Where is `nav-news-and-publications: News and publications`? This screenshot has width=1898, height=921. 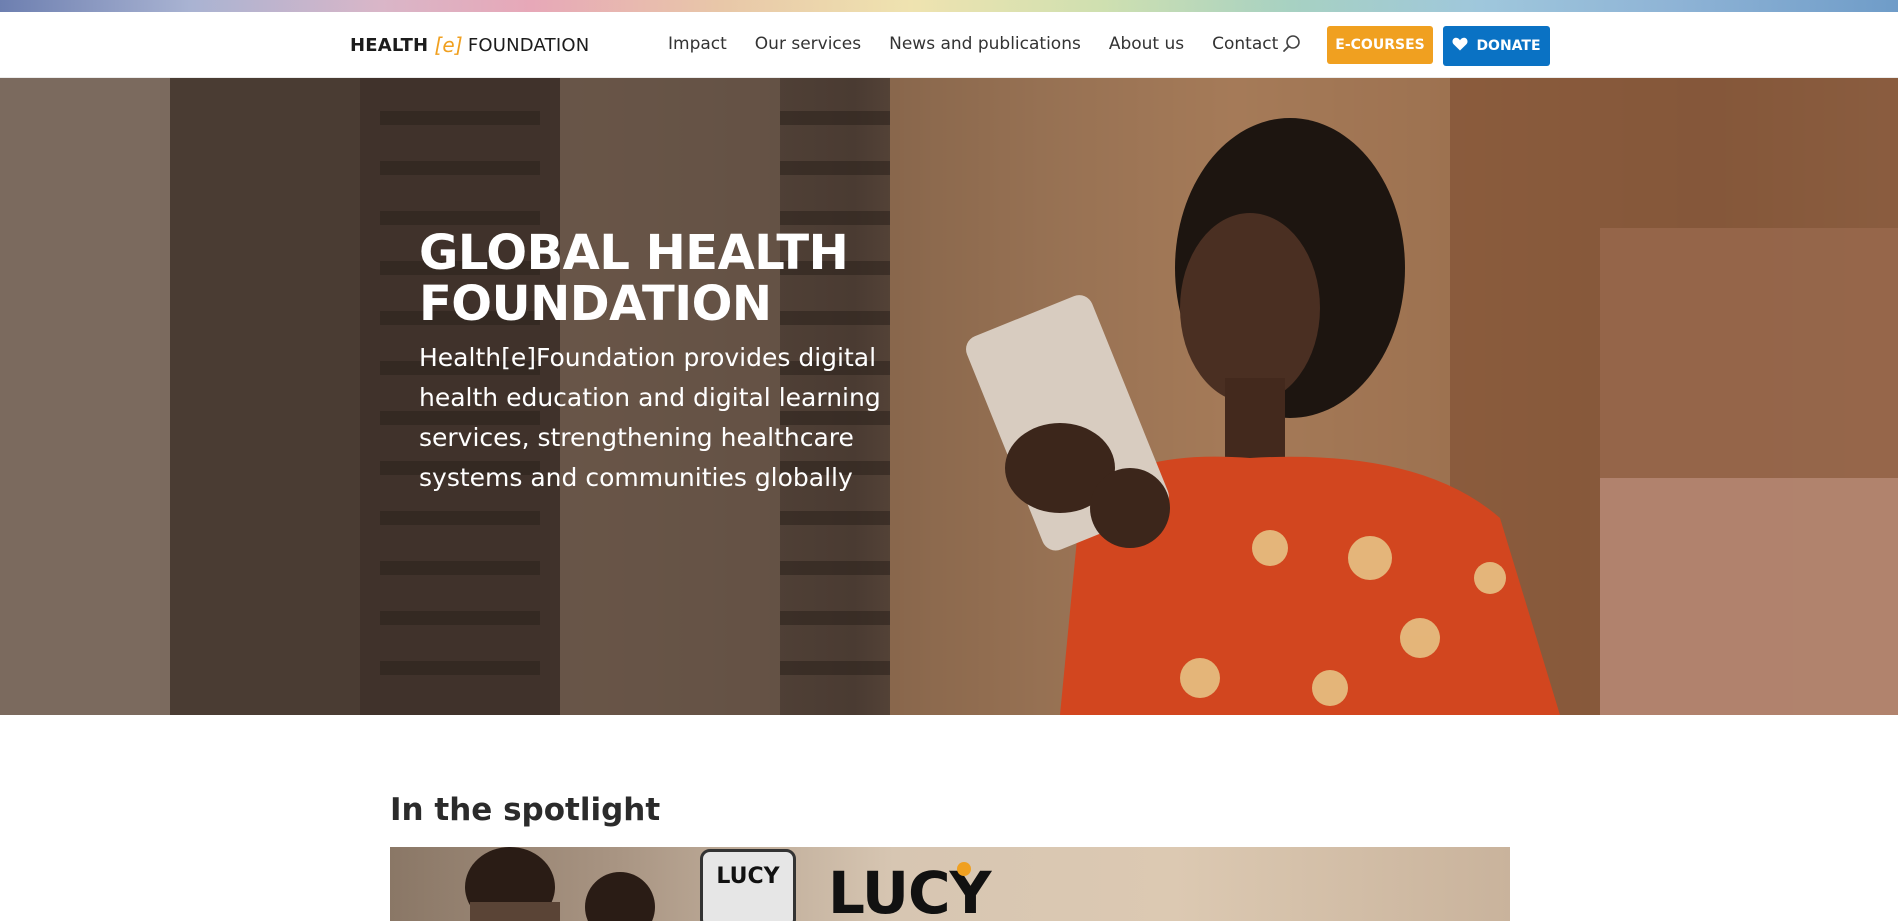 nav-news-and-publications: News and publications is located at coordinates (985, 44).